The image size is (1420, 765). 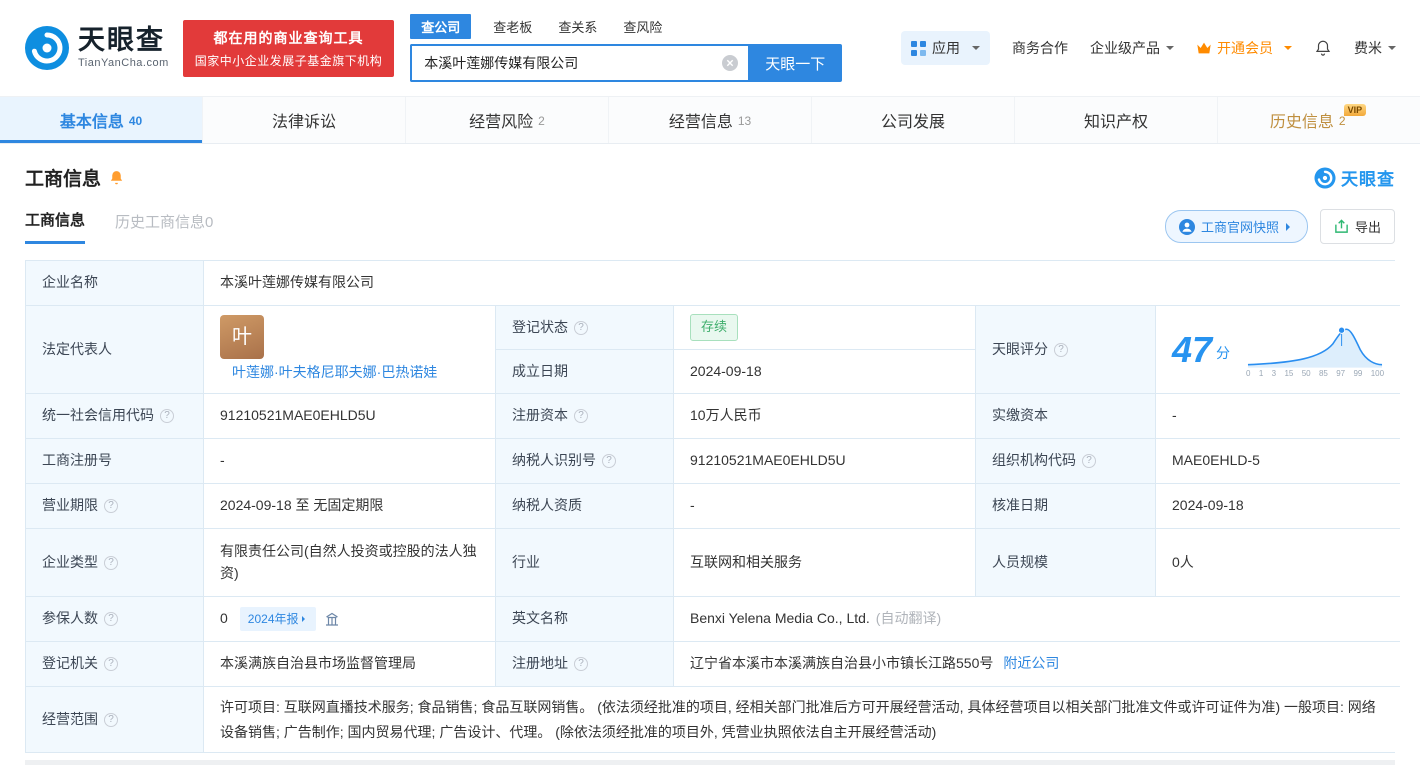 I want to click on menu-cooperation: 商务合作, so click(x=1040, y=48).